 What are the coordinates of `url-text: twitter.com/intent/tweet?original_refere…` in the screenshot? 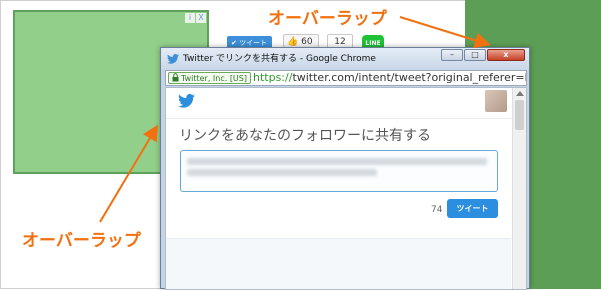 It's located at (409, 77).